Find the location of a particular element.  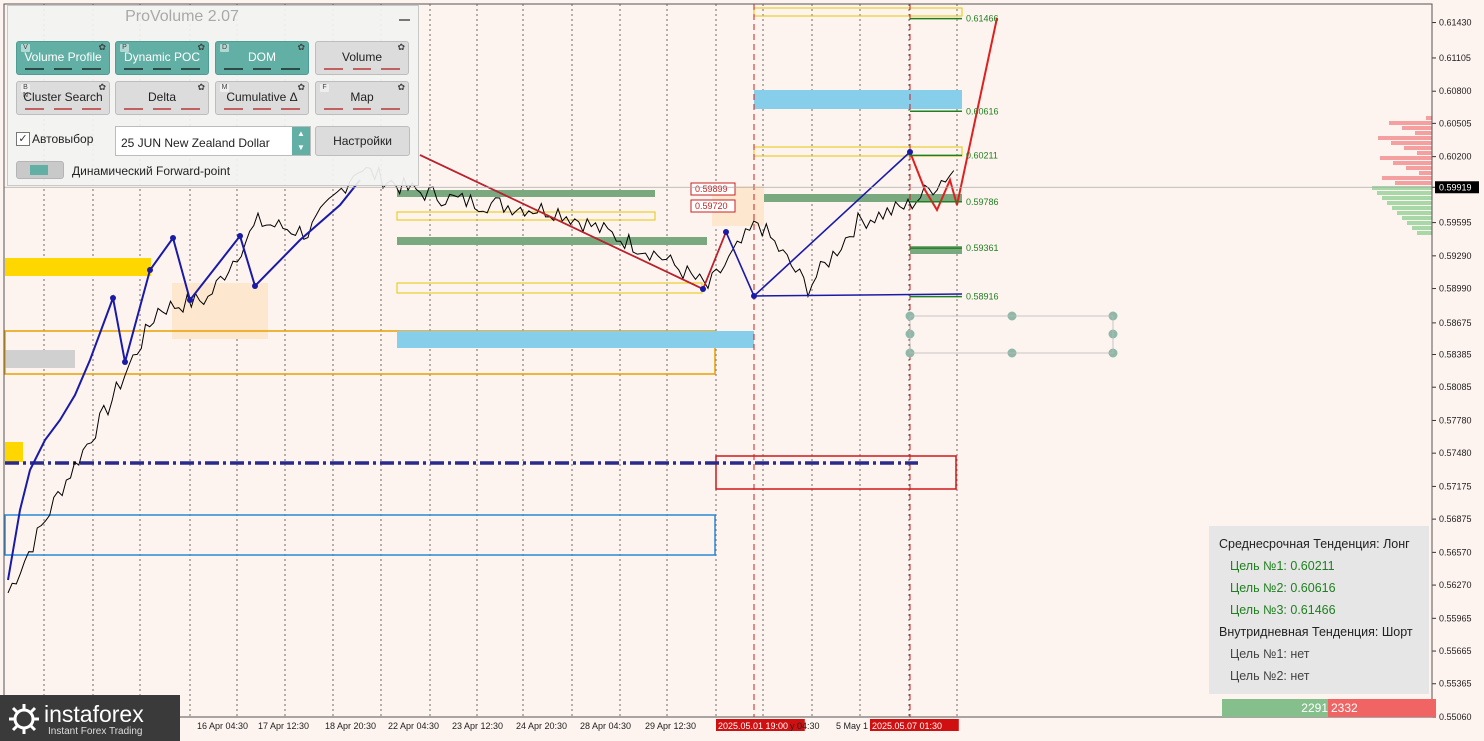

mode-button-1: Volume Profile V ✿ is located at coordinates (63, 58).